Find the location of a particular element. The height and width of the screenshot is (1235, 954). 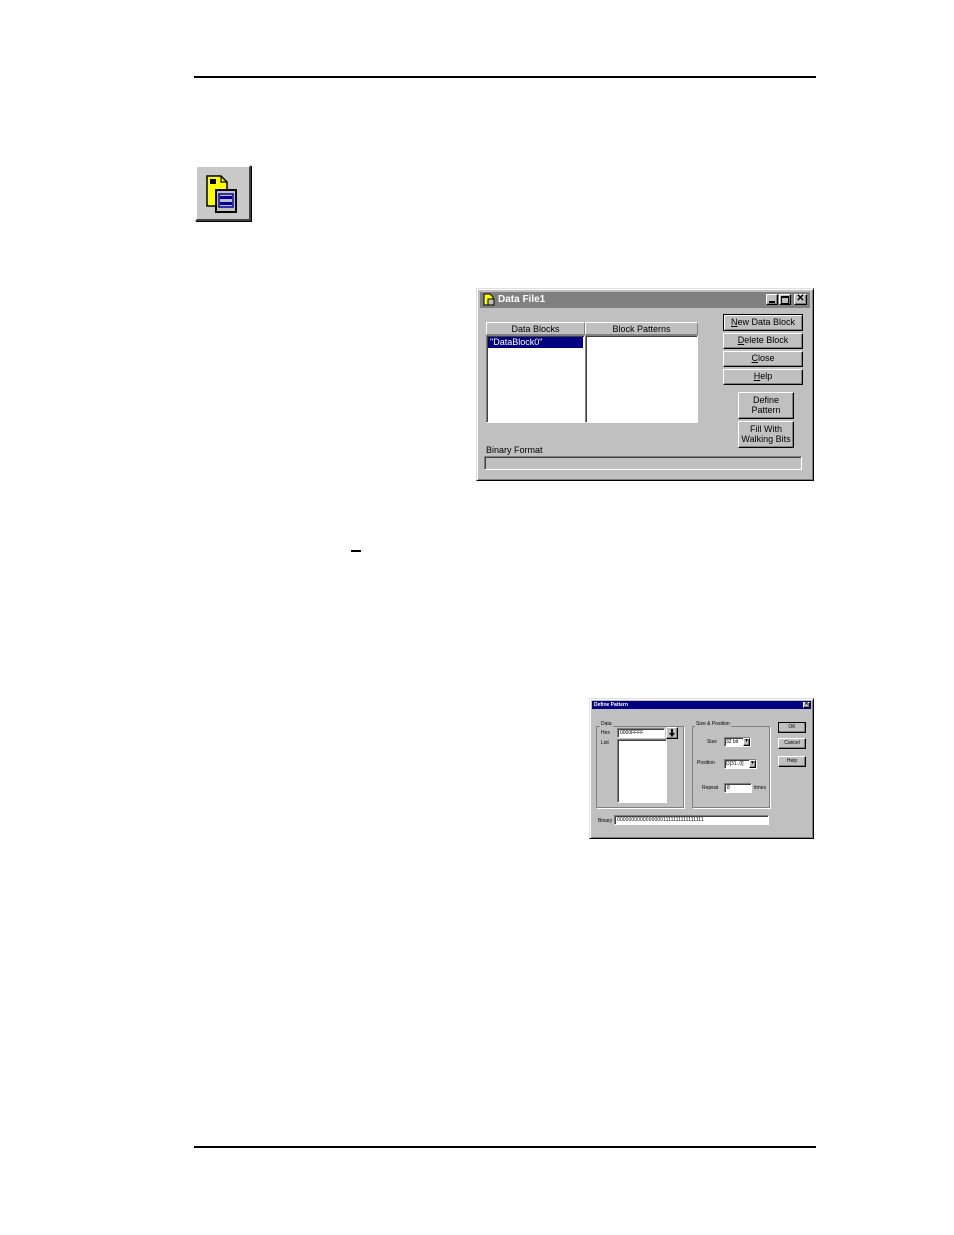

binary-field: 00000000000000001111111111111111 is located at coordinates (691, 820).